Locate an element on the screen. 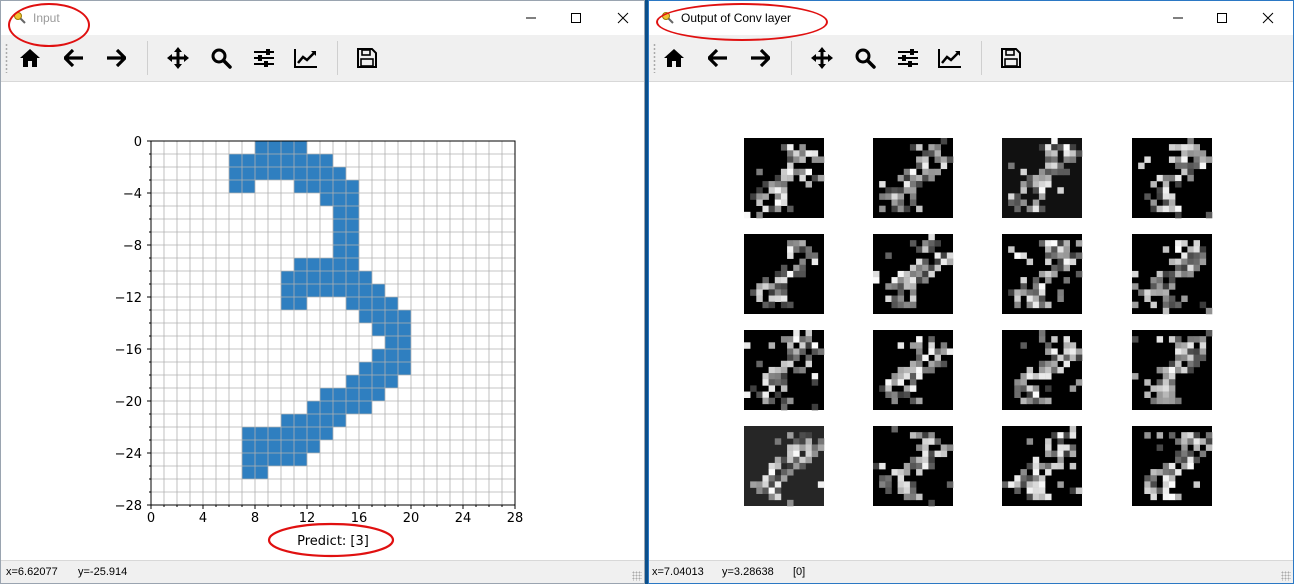 This screenshot has height=584, width=1294. cursor-x-readout: x=7.04013 is located at coordinates (678, 572).